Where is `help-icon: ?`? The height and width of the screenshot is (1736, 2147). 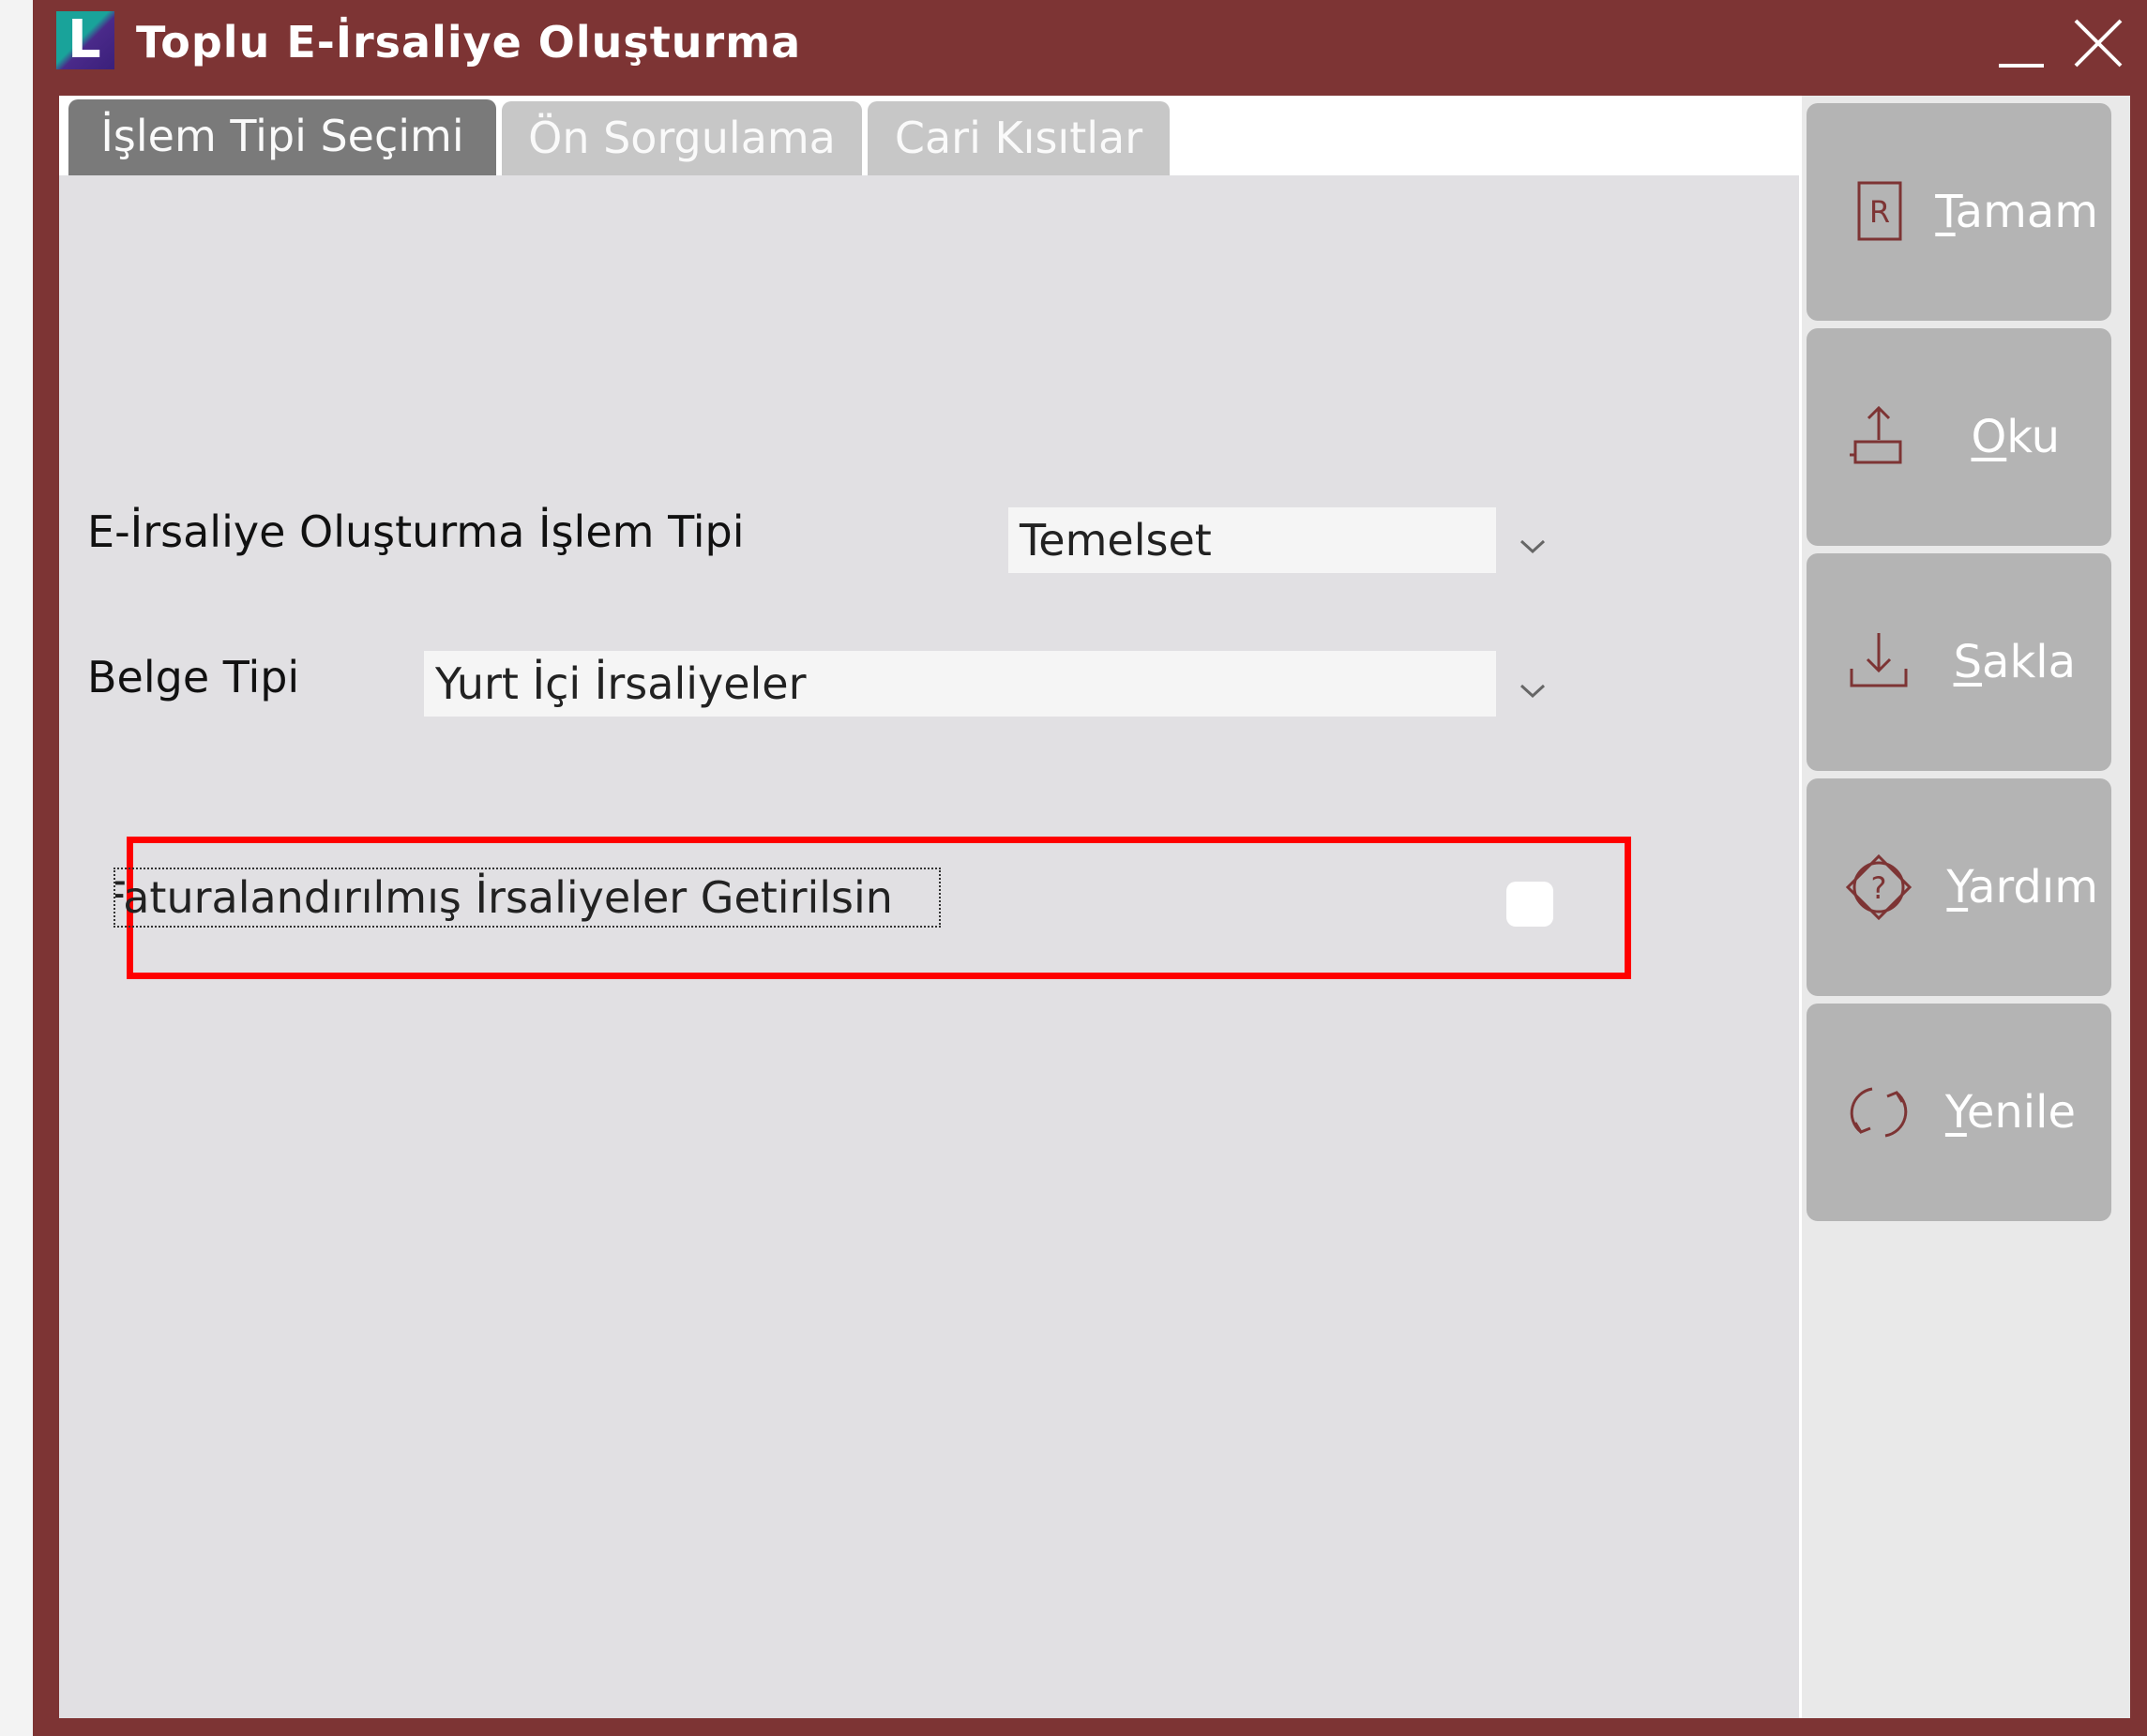
help-icon: ? is located at coordinates (1879, 887).